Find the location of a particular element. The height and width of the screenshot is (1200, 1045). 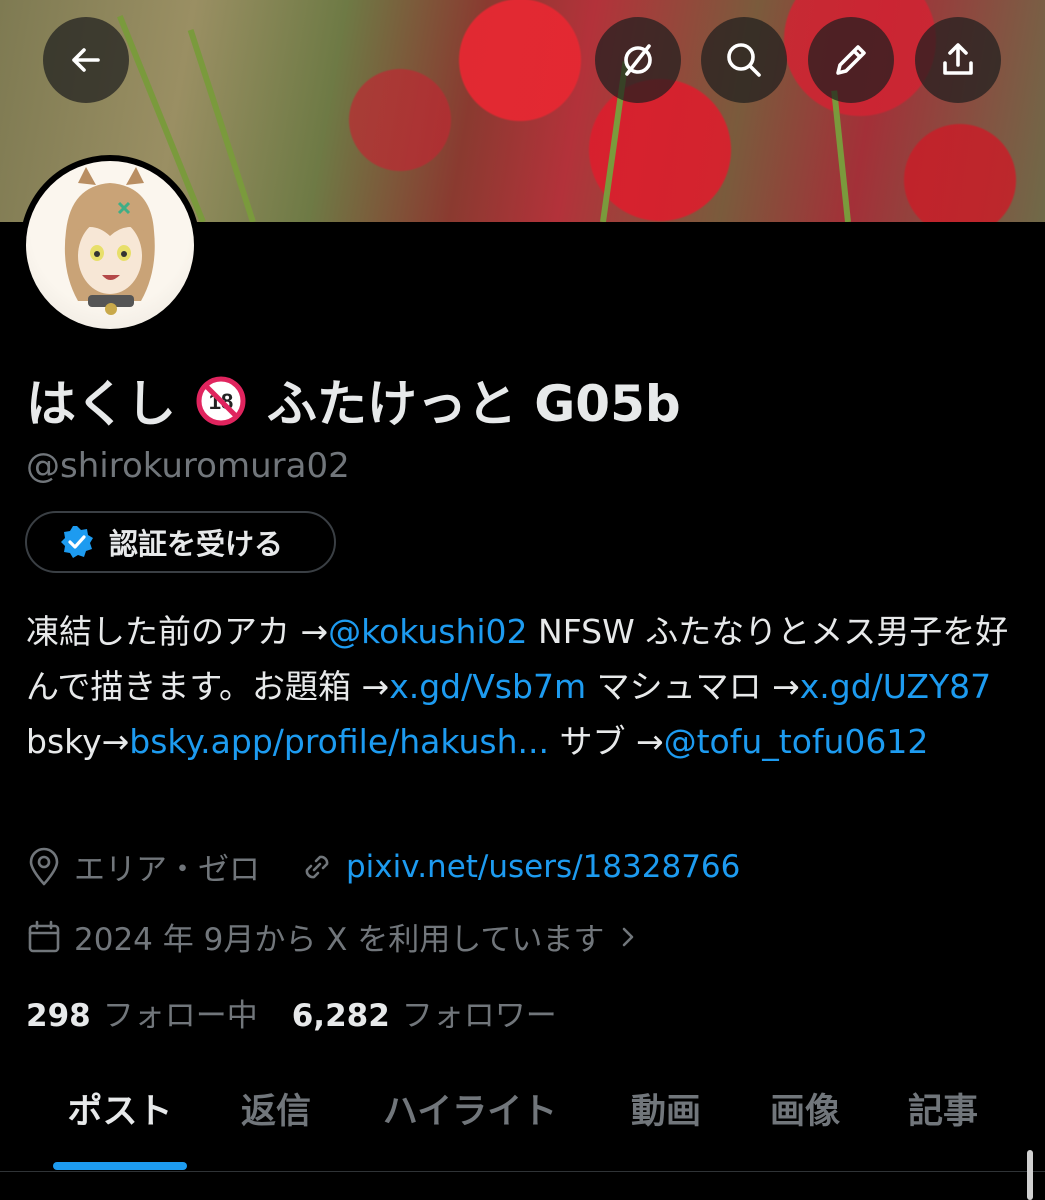

grok-button is located at coordinates (638, 60).